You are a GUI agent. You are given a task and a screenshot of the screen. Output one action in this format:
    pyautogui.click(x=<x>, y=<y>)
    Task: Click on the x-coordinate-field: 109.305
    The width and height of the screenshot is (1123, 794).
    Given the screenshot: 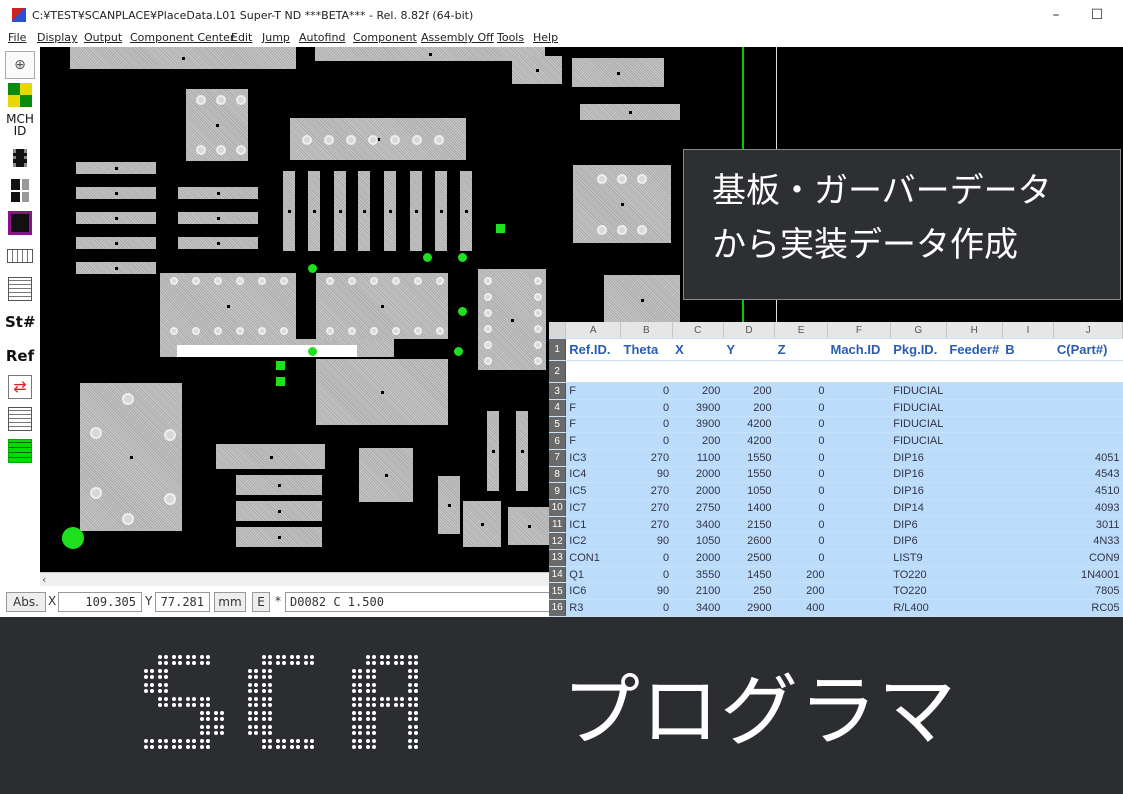 What is the action you would take?
    pyautogui.click(x=100, y=602)
    